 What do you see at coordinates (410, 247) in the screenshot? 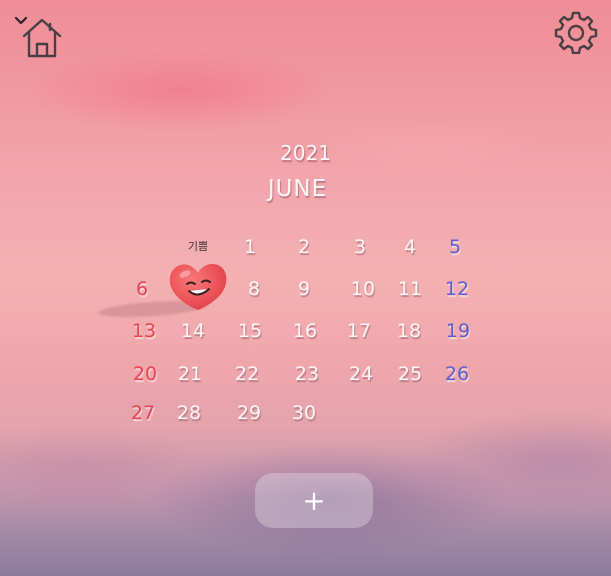
I see `day-cell: 4` at bounding box center [410, 247].